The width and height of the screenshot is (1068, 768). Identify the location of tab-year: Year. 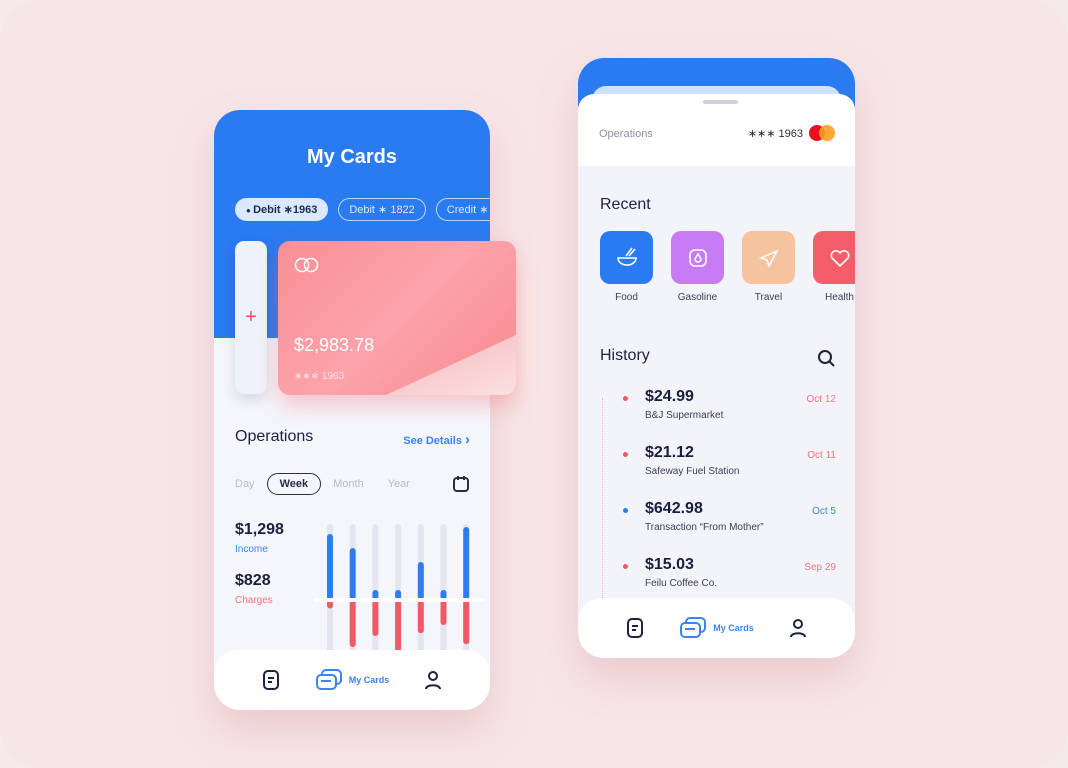
(399, 484).